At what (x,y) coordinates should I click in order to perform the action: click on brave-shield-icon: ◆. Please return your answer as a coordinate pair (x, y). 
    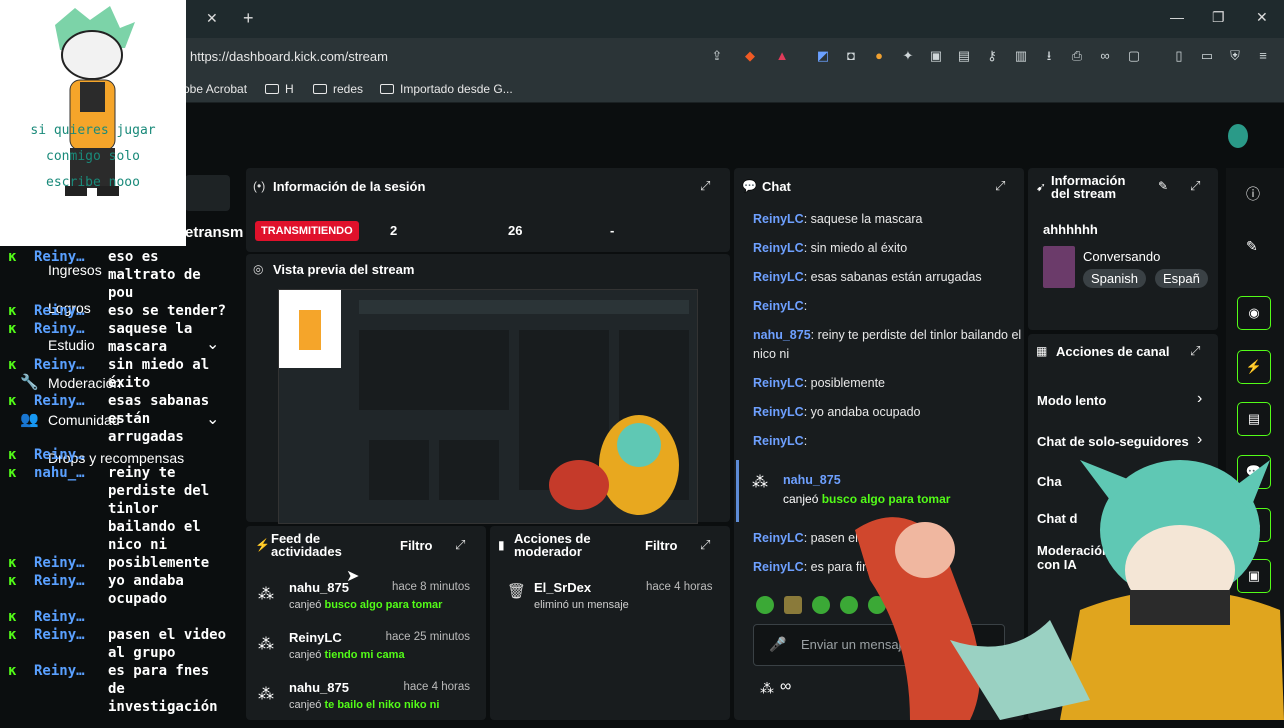
    Looking at the image, I should click on (750, 56).